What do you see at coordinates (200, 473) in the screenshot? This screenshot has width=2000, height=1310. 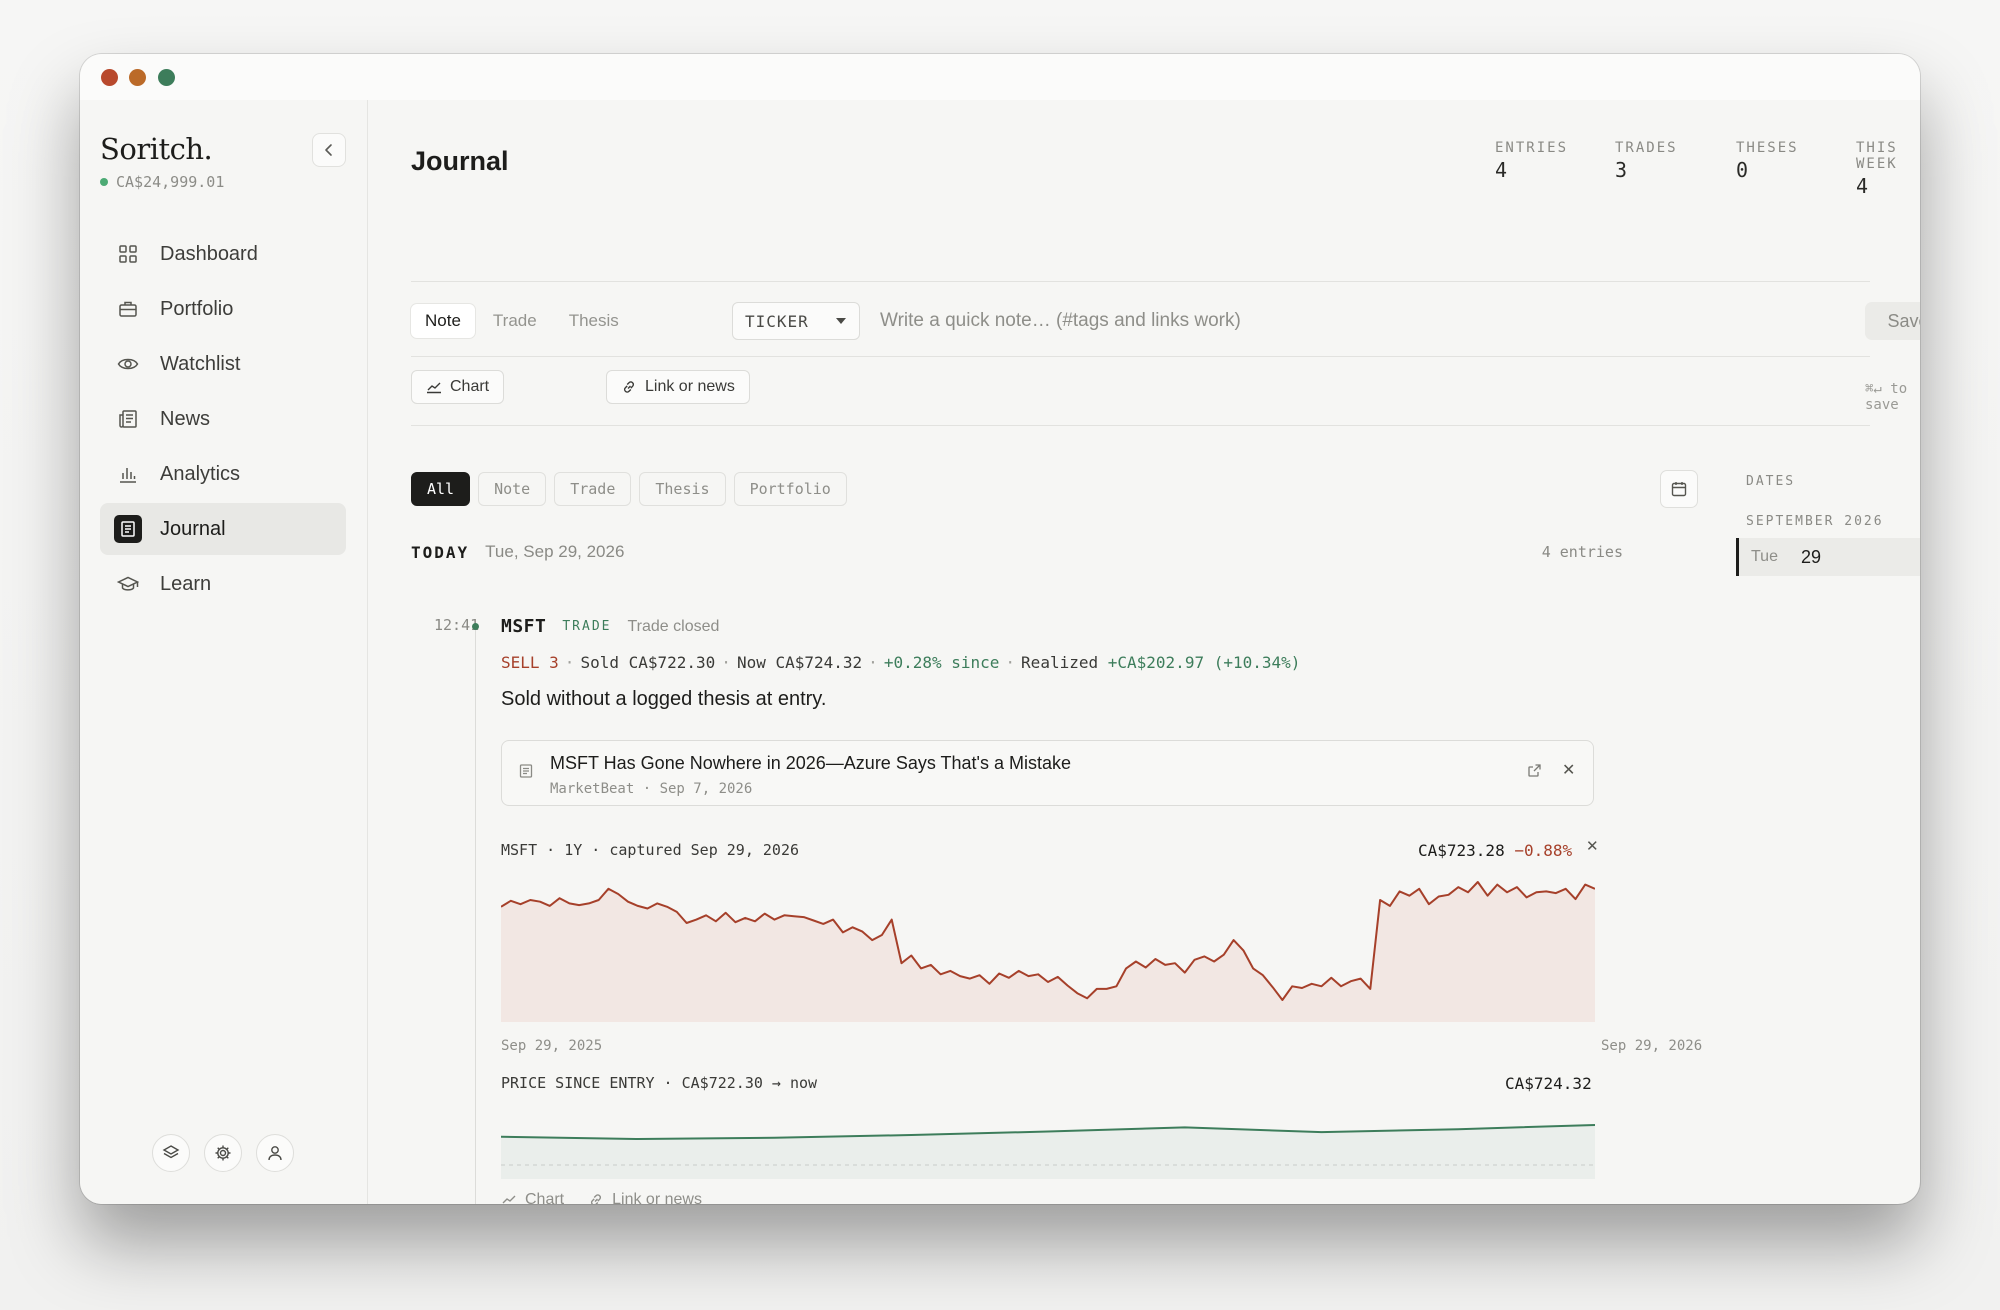 I see `sidebar-item-label: Analytics` at bounding box center [200, 473].